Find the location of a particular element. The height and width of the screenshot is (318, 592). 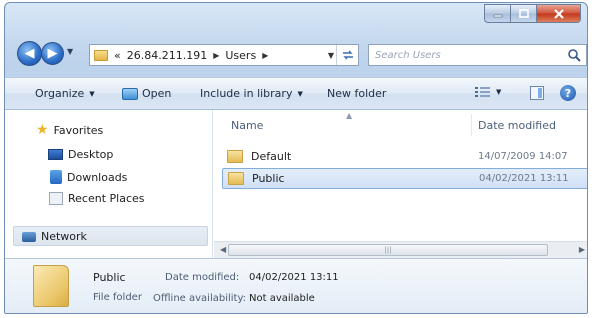

close-button is located at coordinates (559, 13).